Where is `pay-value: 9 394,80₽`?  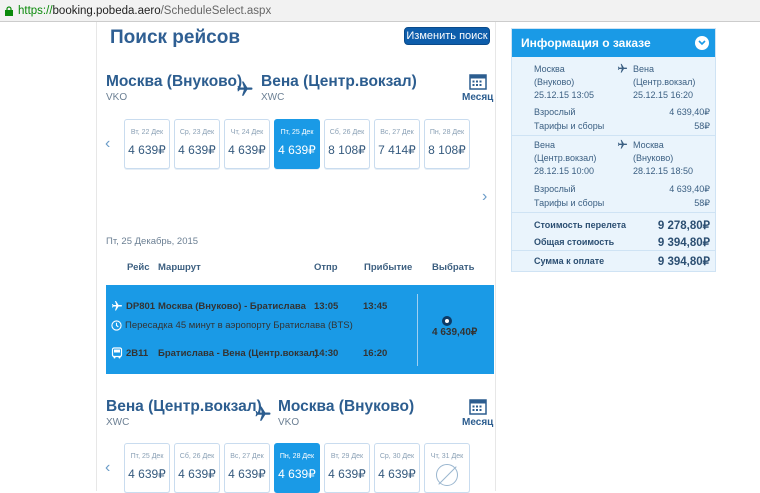
pay-value: 9 394,80₽ is located at coordinates (683, 262).